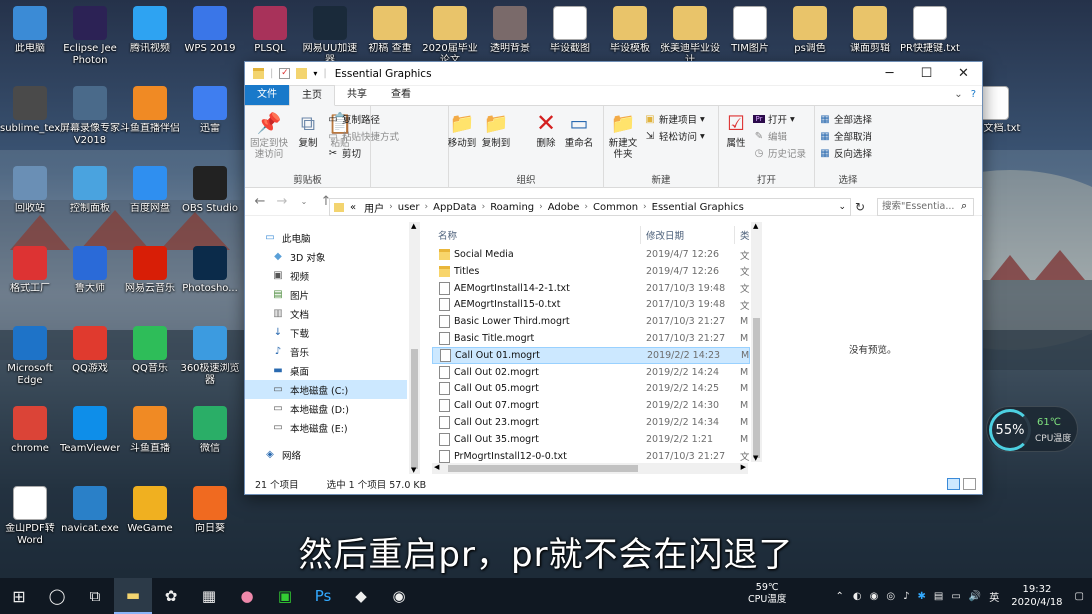  I want to click on desktop-icon: 百度网盘, so click(150, 190).